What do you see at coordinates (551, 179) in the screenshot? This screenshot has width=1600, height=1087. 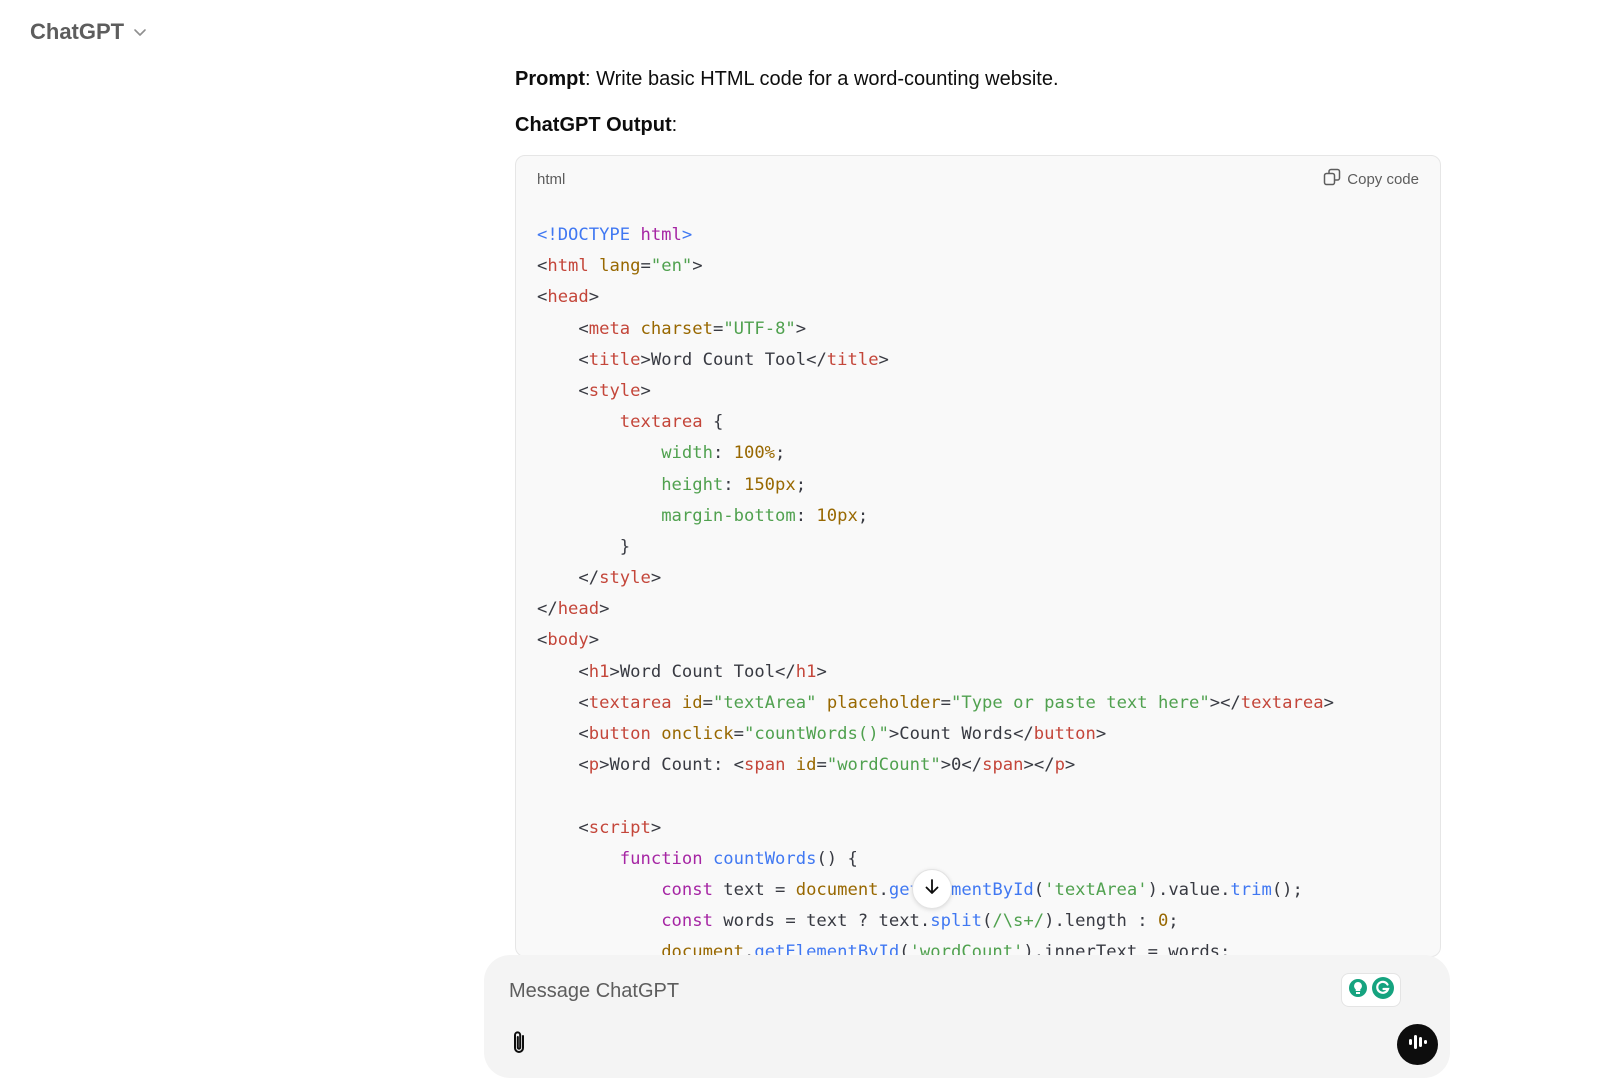 I see `code-language: html` at bounding box center [551, 179].